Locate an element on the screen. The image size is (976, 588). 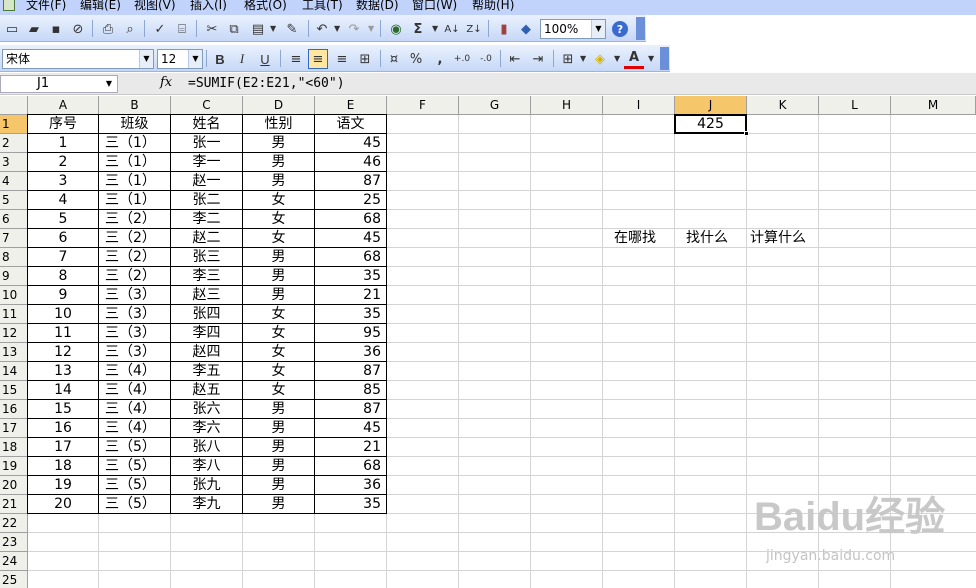
cell-A9: 8 is located at coordinates (63, 276).